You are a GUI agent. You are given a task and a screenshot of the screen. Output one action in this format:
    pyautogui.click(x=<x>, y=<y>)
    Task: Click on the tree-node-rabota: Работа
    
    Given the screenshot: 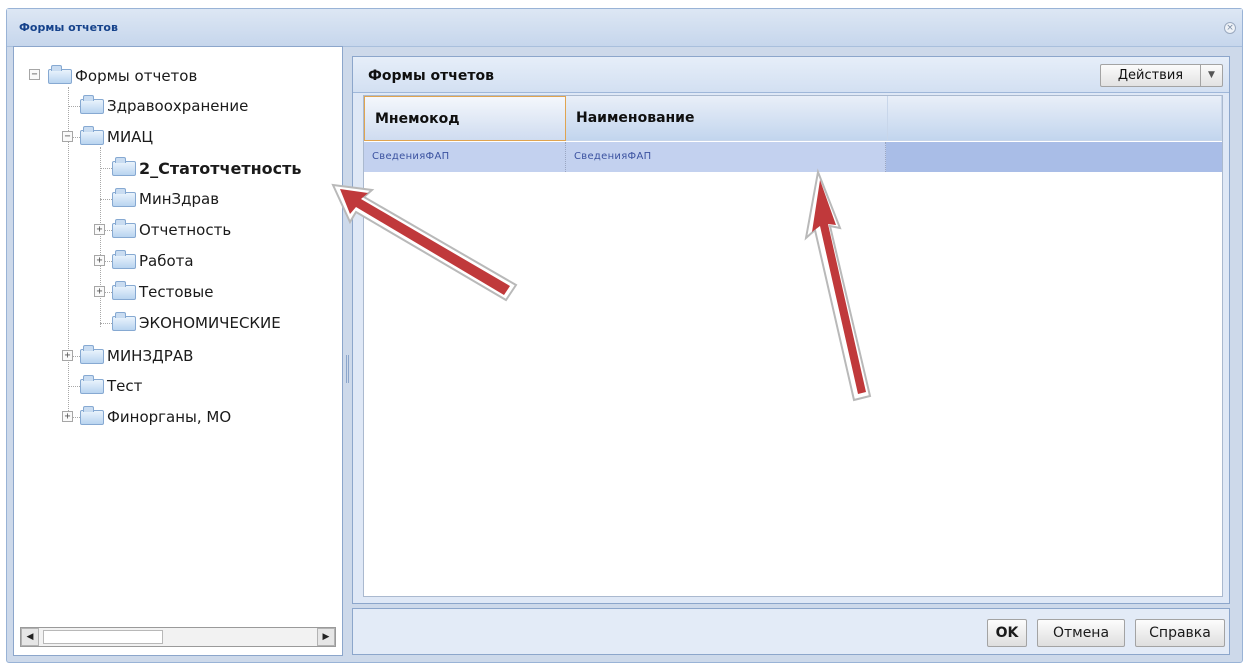 What is the action you would take?
    pyautogui.click(x=153, y=260)
    